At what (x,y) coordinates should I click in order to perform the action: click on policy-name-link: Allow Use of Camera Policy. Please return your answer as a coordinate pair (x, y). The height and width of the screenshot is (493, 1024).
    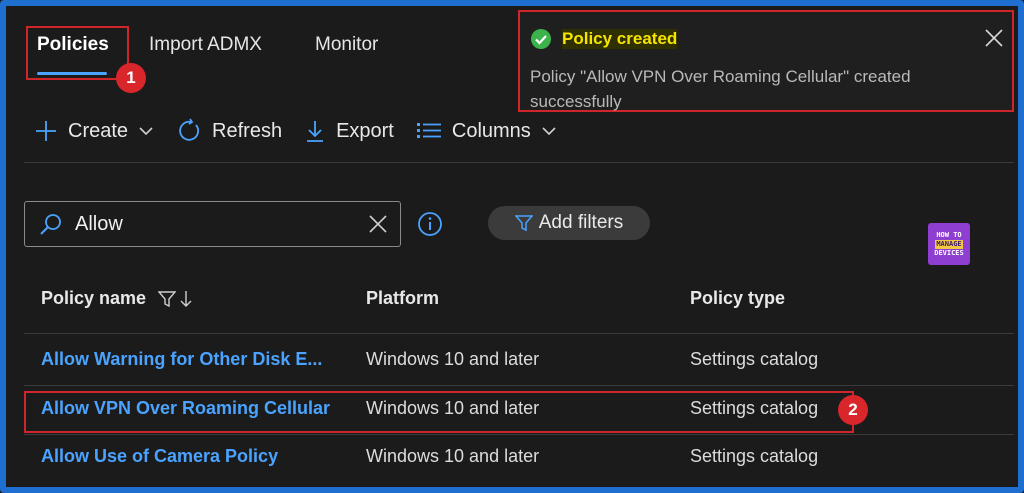
    Looking at the image, I should click on (159, 456).